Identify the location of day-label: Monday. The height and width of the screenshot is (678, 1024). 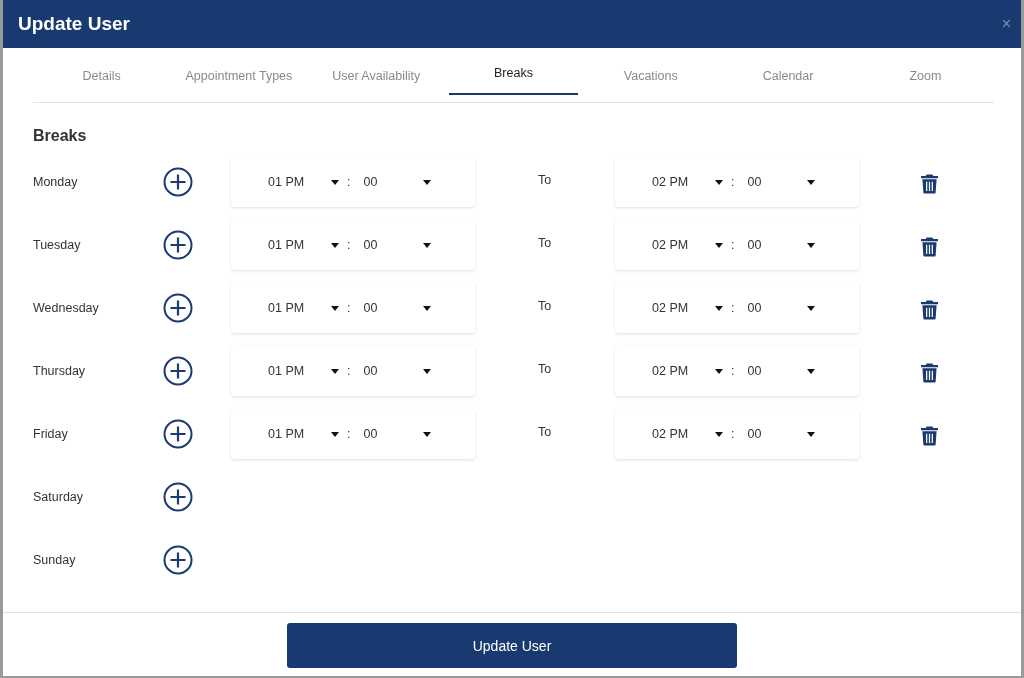
(56, 181).